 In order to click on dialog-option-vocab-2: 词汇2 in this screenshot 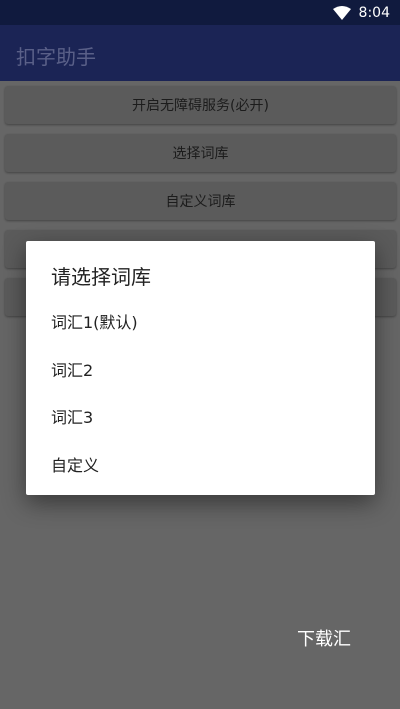, I will do `click(200, 369)`.